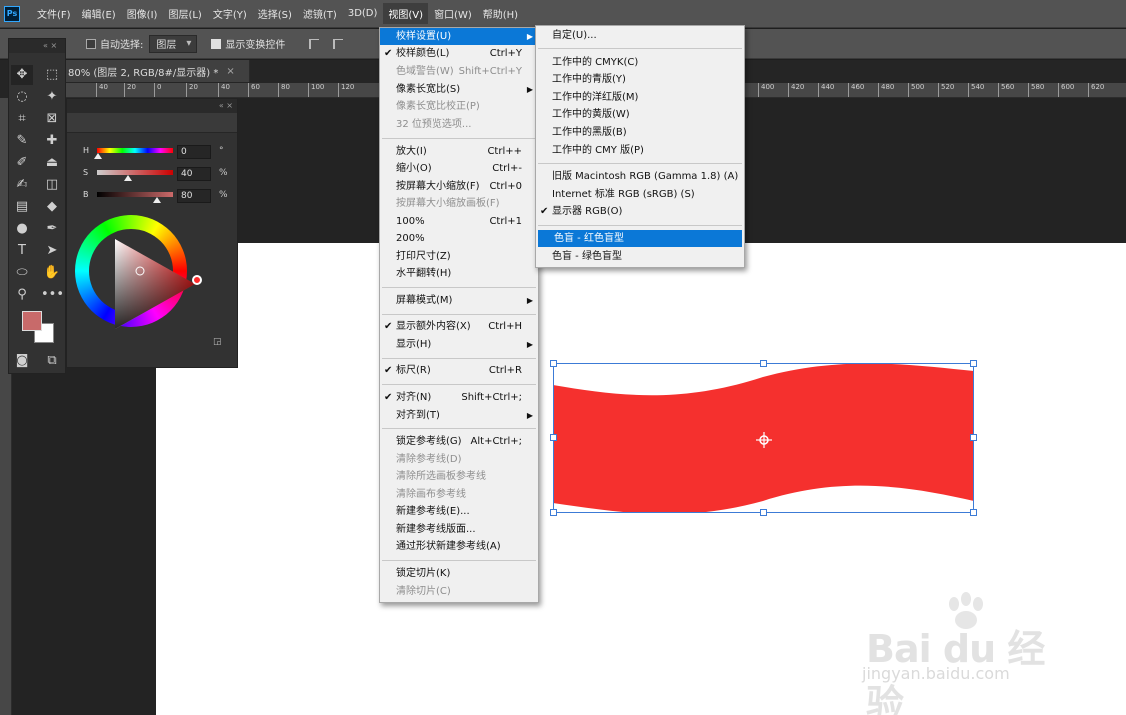 This screenshot has width=1126, height=715. I want to click on hand-tool-icon: ✋, so click(52, 273).